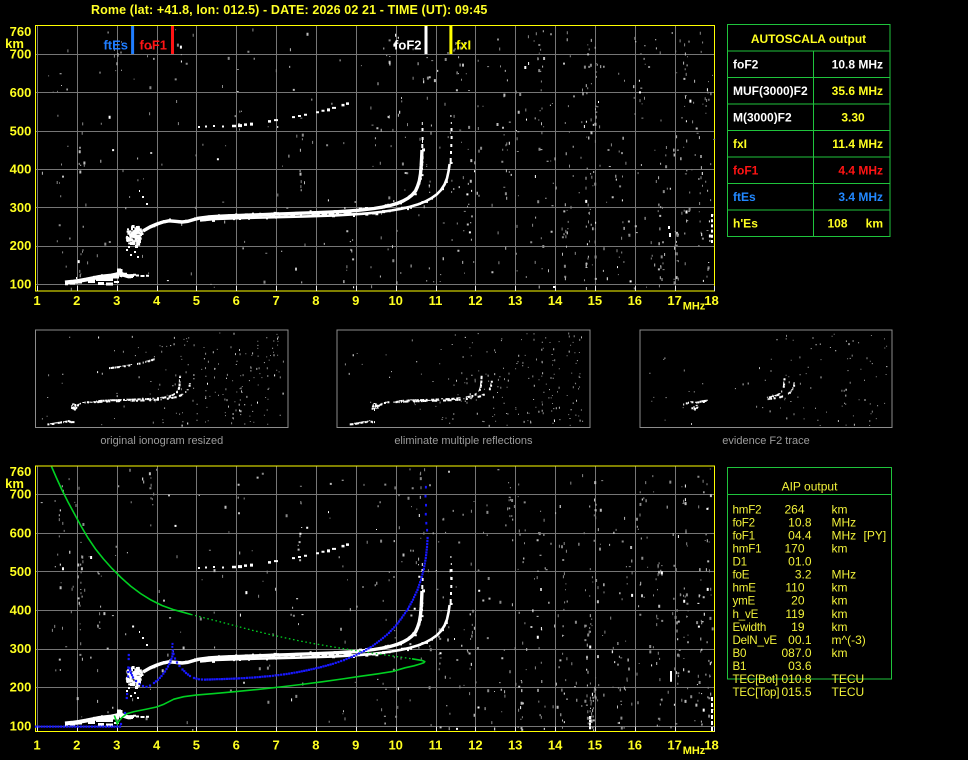  What do you see at coordinates (794, 549) in the screenshot?
I see `svg-text: 170` at bounding box center [794, 549].